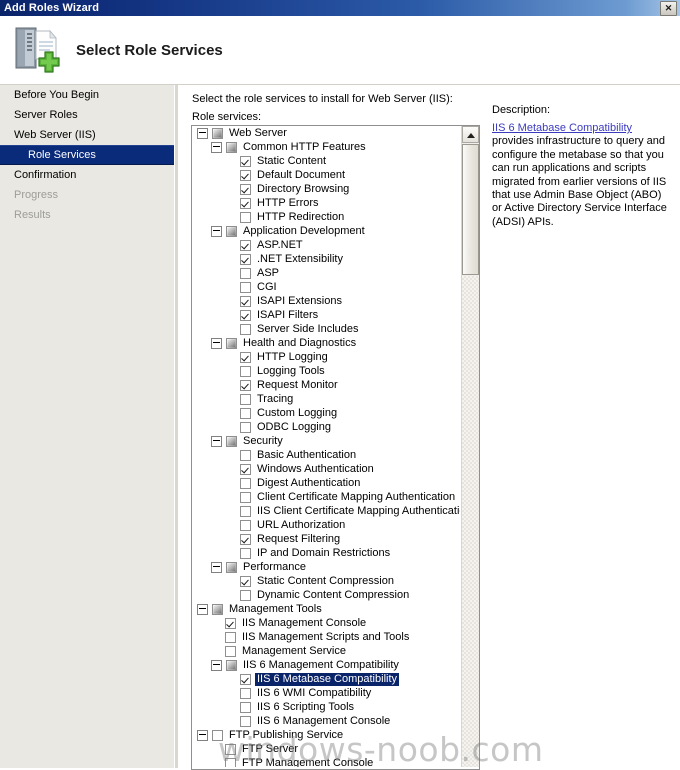 The image size is (680, 770). What do you see at coordinates (326, 273) in the screenshot?
I see `tree-row: ASP` at bounding box center [326, 273].